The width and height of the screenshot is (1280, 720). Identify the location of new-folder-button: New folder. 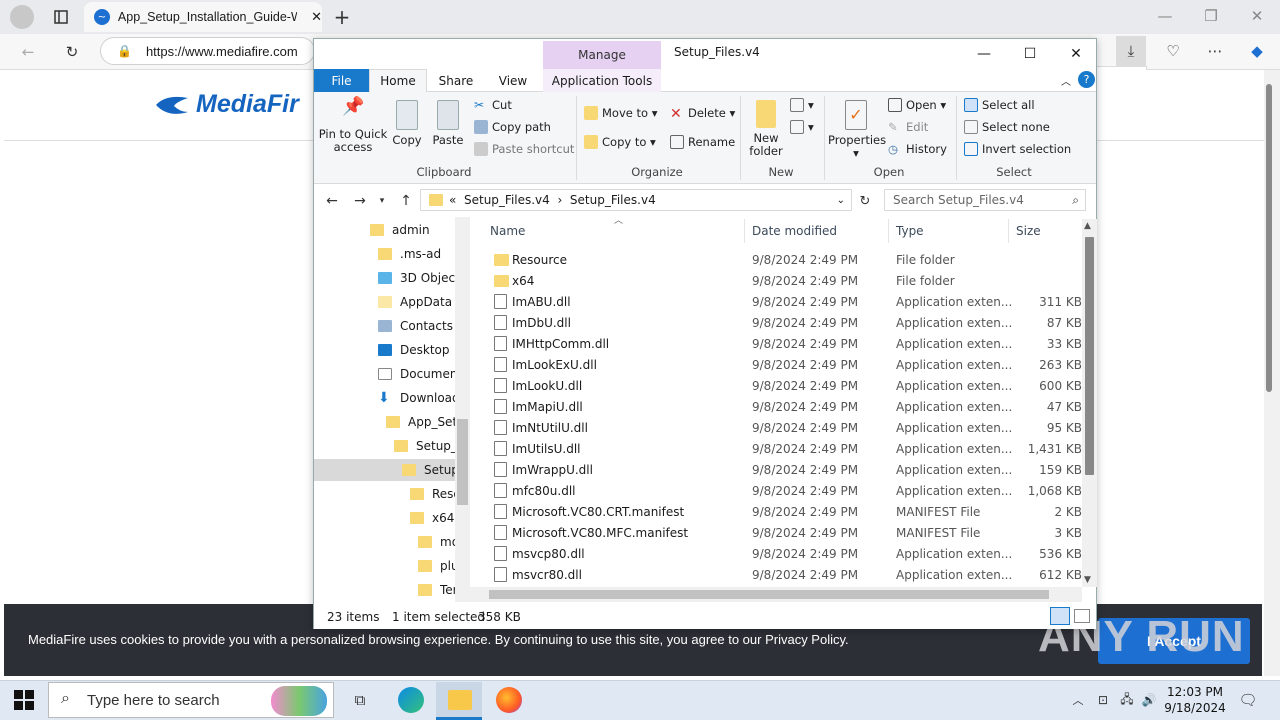
(766, 129).